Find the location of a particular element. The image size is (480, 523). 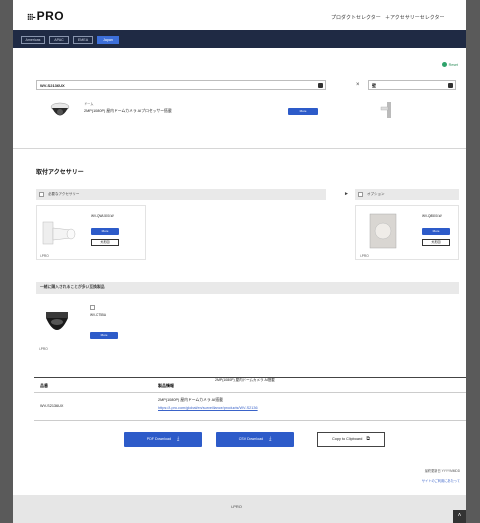

optional-accessories-bar: オプション is located at coordinates (407, 194).